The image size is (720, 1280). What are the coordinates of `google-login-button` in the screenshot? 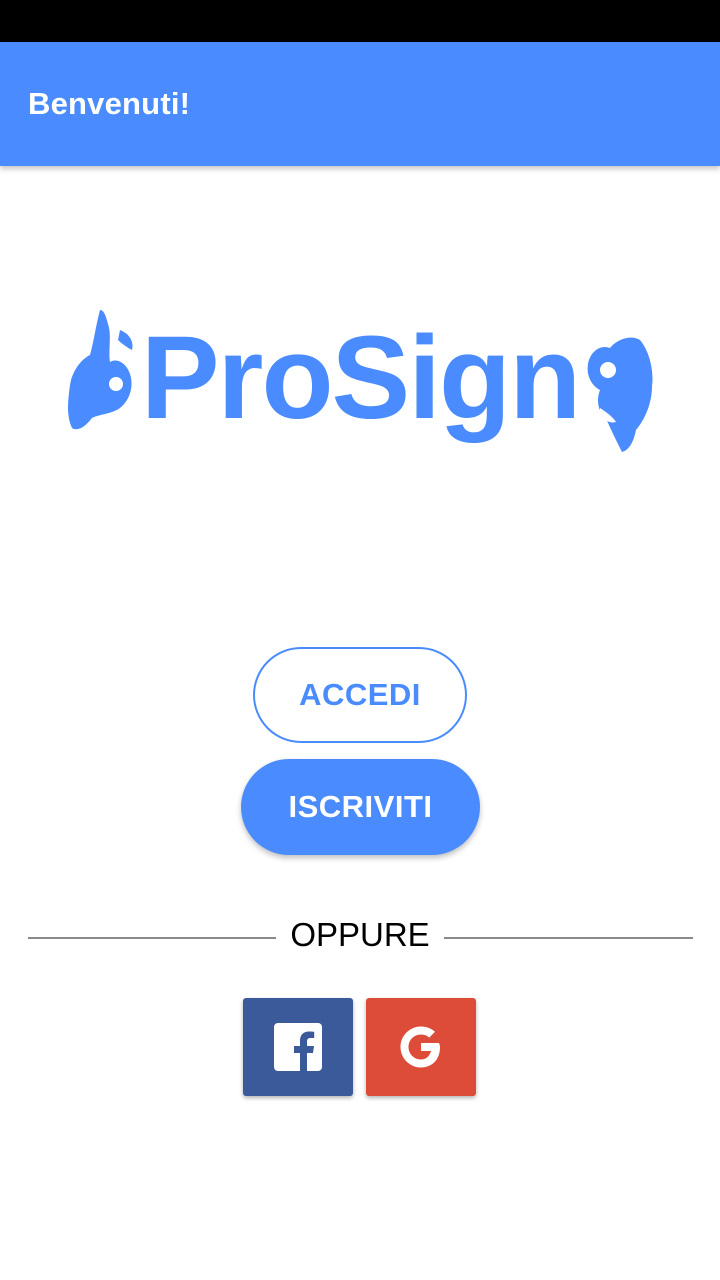 It's located at (421, 1047).